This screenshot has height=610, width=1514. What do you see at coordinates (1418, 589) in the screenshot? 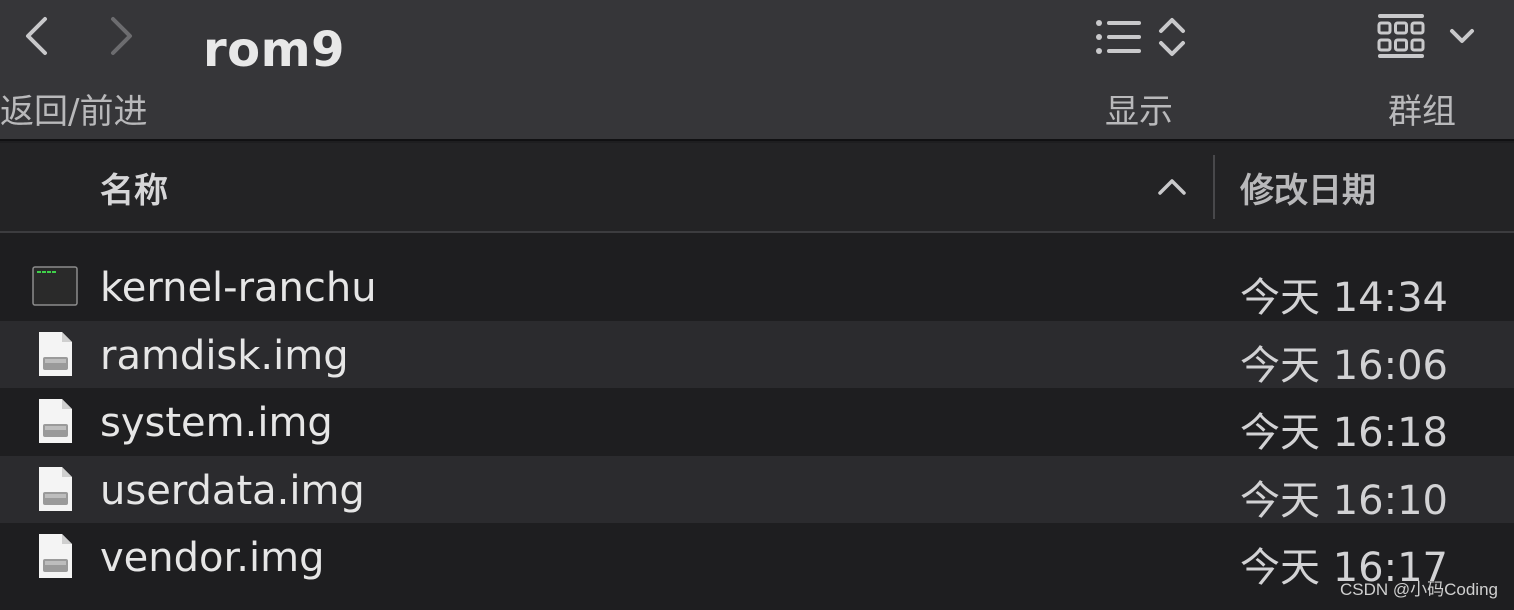
I see `watermark: CSDN @小码Coding` at bounding box center [1418, 589].